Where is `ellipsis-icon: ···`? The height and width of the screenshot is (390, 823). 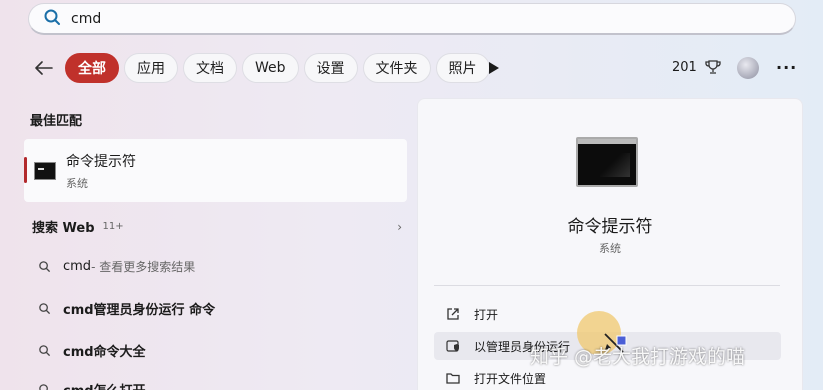 ellipsis-icon: ··· is located at coordinates (787, 67).